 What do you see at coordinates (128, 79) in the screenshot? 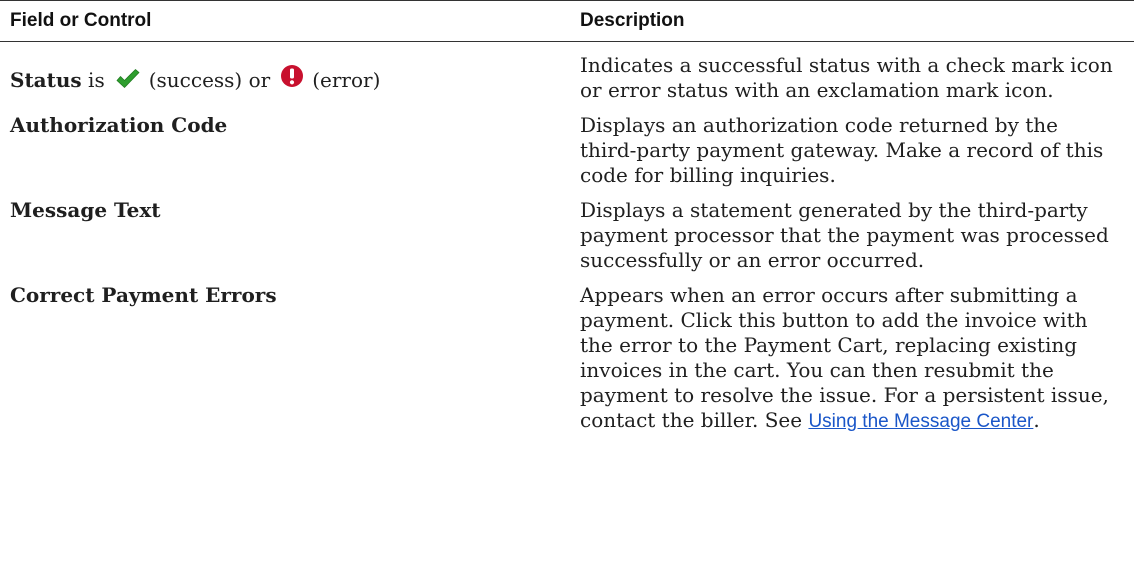
I see `check-mark-icon` at bounding box center [128, 79].